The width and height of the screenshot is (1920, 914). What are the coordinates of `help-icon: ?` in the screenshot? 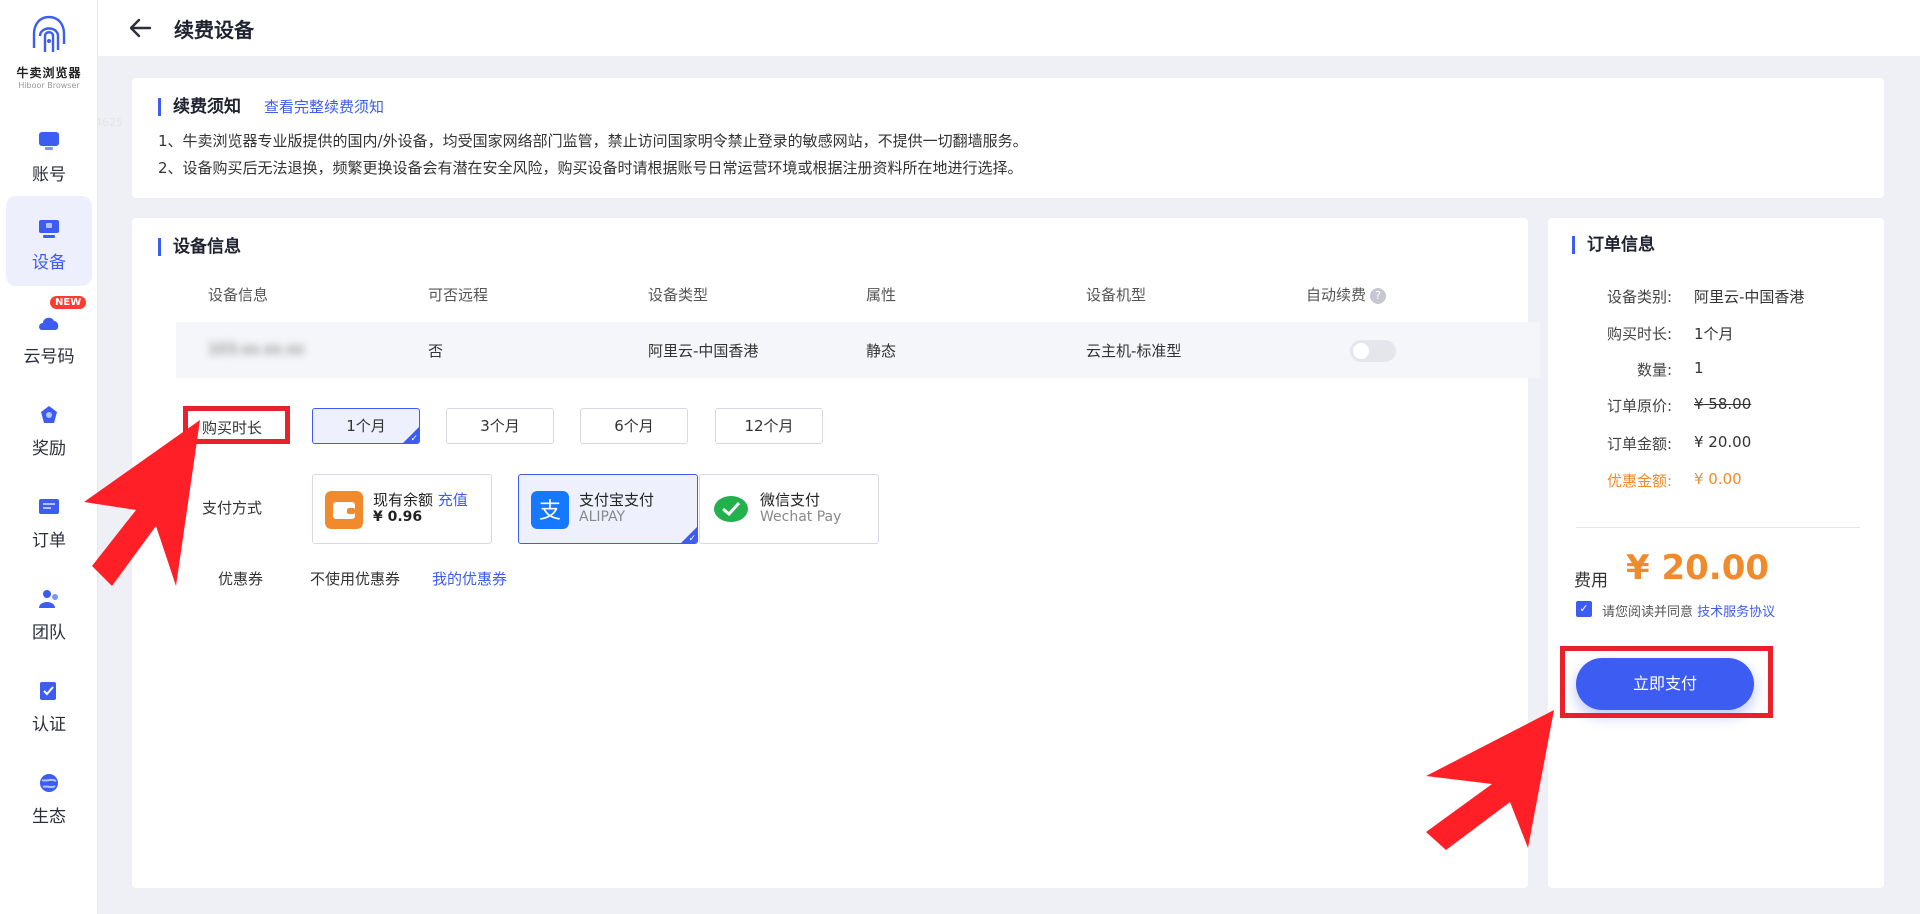 It's located at (1378, 296).